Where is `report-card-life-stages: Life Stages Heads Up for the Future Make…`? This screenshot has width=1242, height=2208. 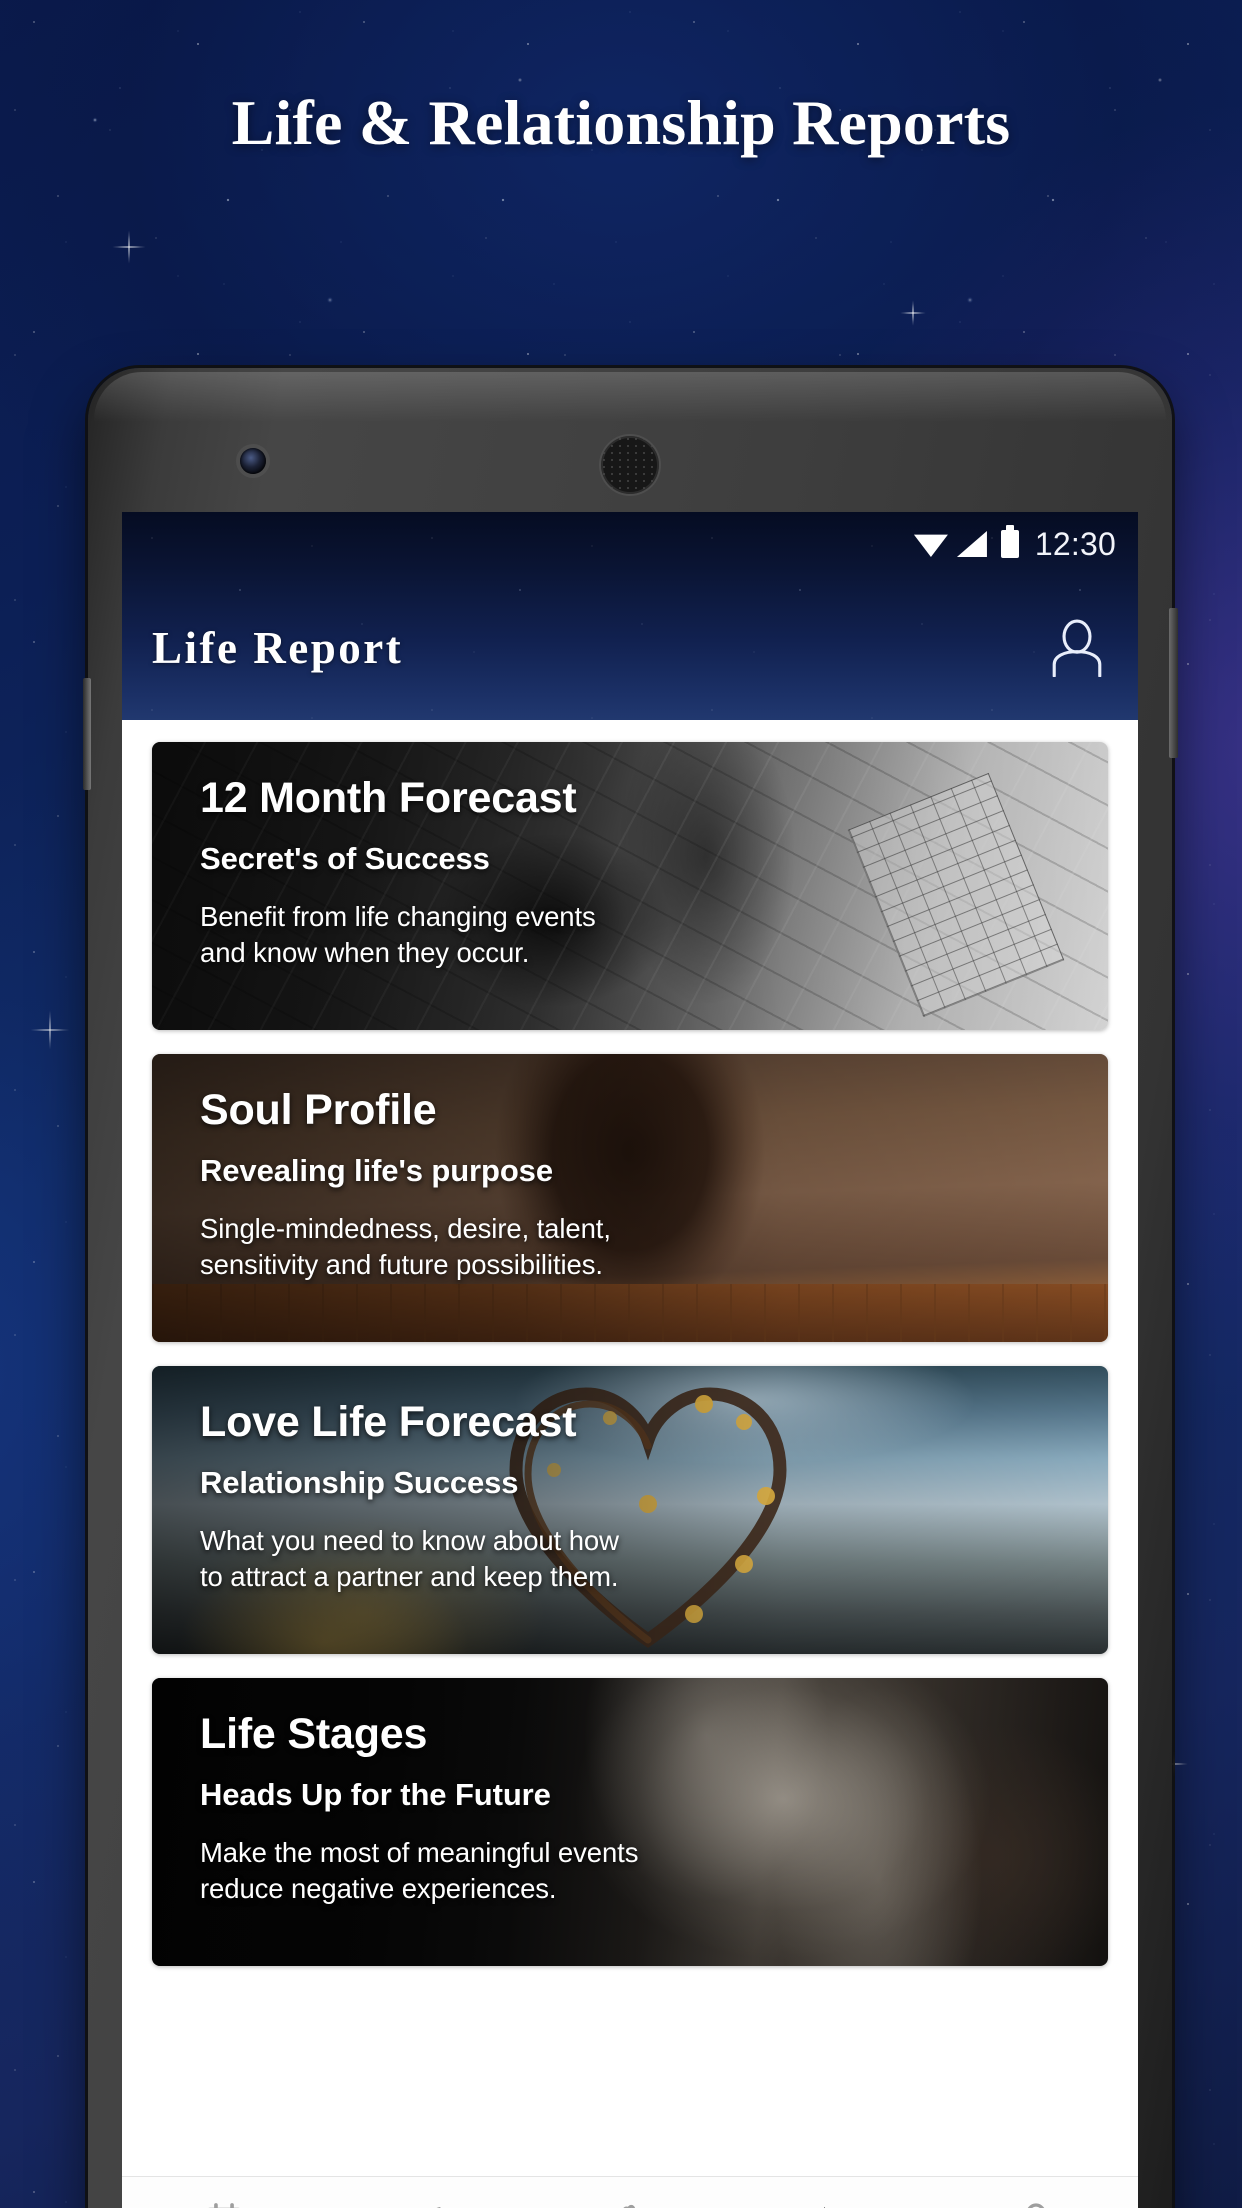 report-card-life-stages: Life Stages Heads Up for the Future Make… is located at coordinates (630, 1822).